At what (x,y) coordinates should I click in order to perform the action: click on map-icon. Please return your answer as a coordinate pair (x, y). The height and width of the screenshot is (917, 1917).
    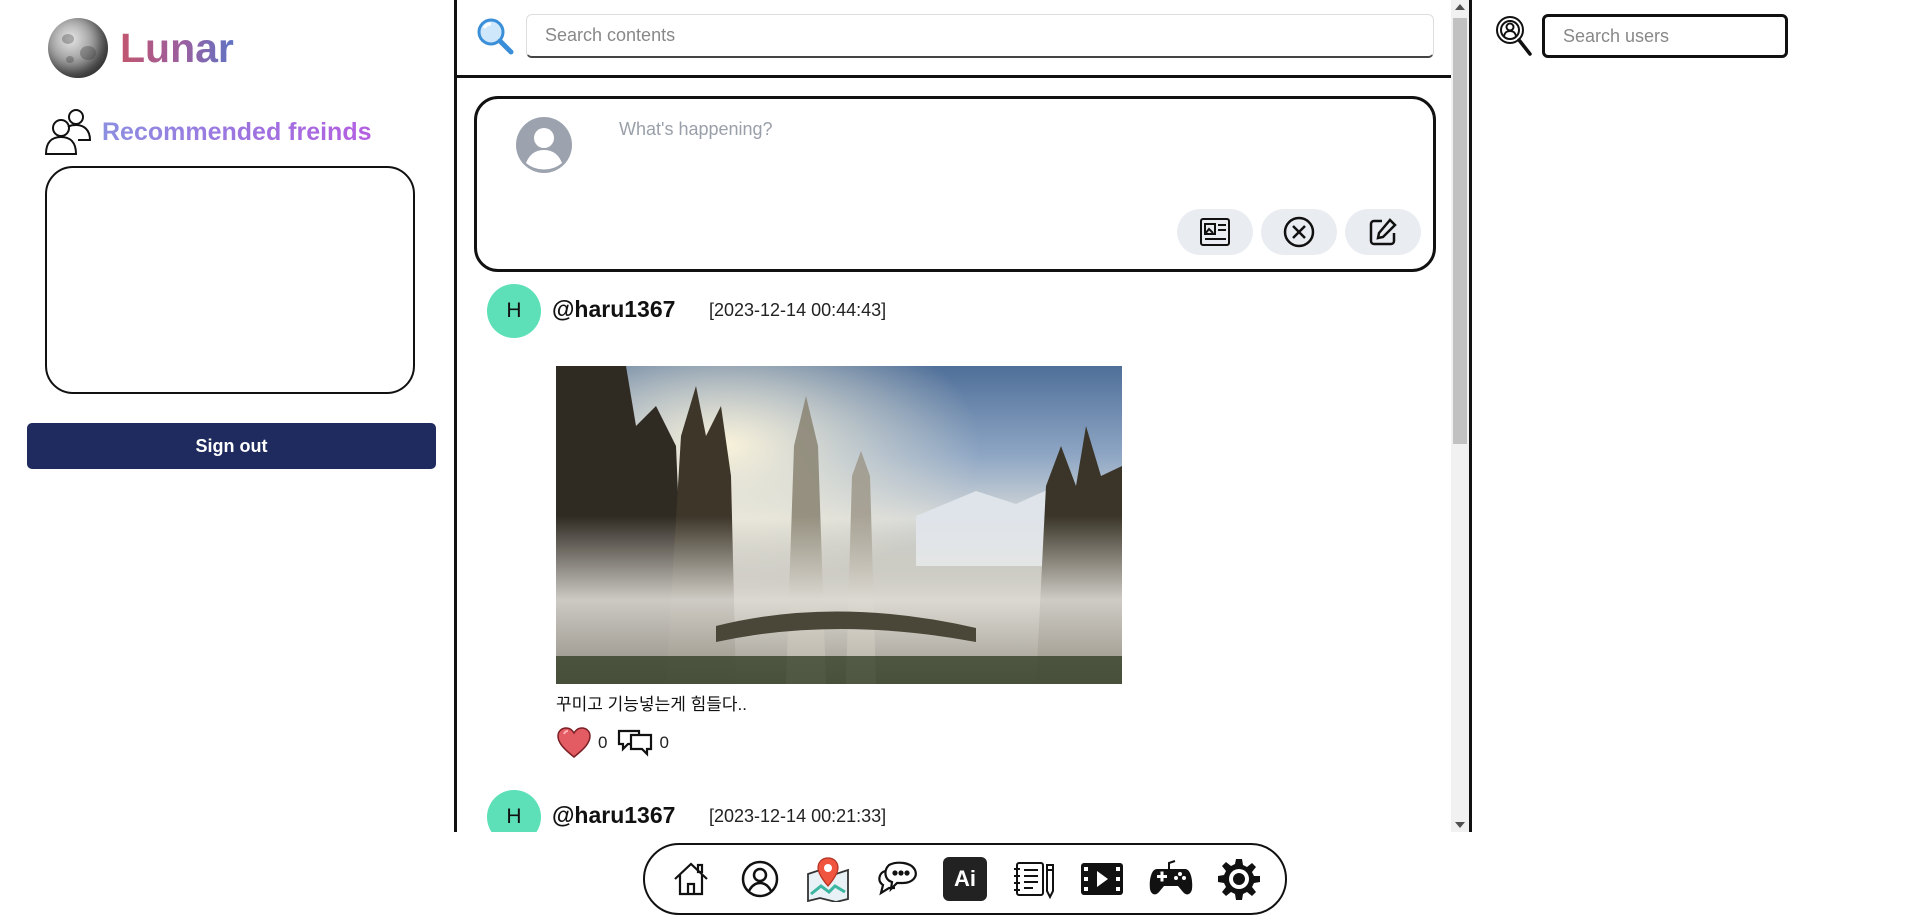
    Looking at the image, I should click on (828, 879).